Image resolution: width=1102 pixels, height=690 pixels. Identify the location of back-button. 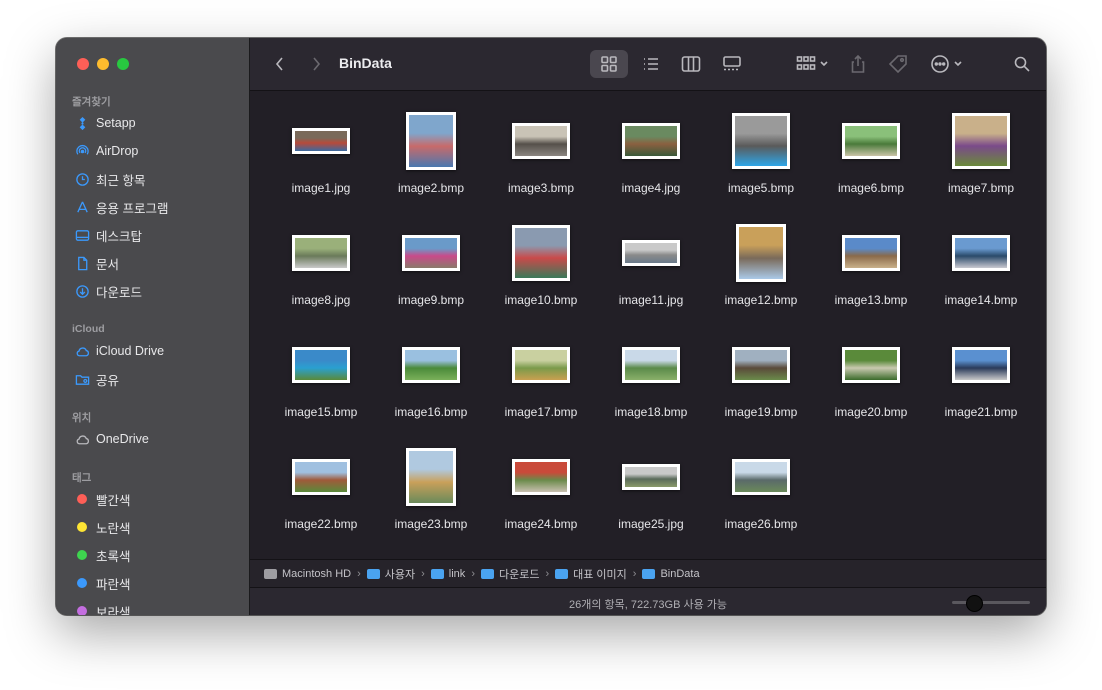
(280, 64).